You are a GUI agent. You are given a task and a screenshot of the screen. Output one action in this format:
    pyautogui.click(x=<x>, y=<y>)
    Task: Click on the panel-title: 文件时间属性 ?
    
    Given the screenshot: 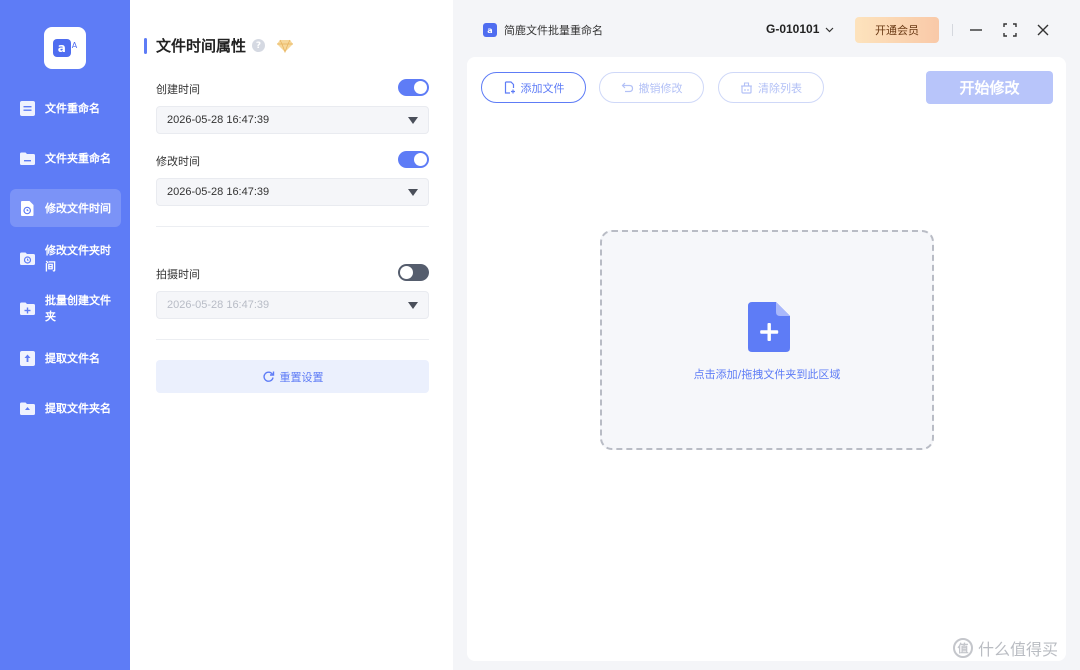 What is the action you would take?
    pyautogui.click(x=219, y=45)
    